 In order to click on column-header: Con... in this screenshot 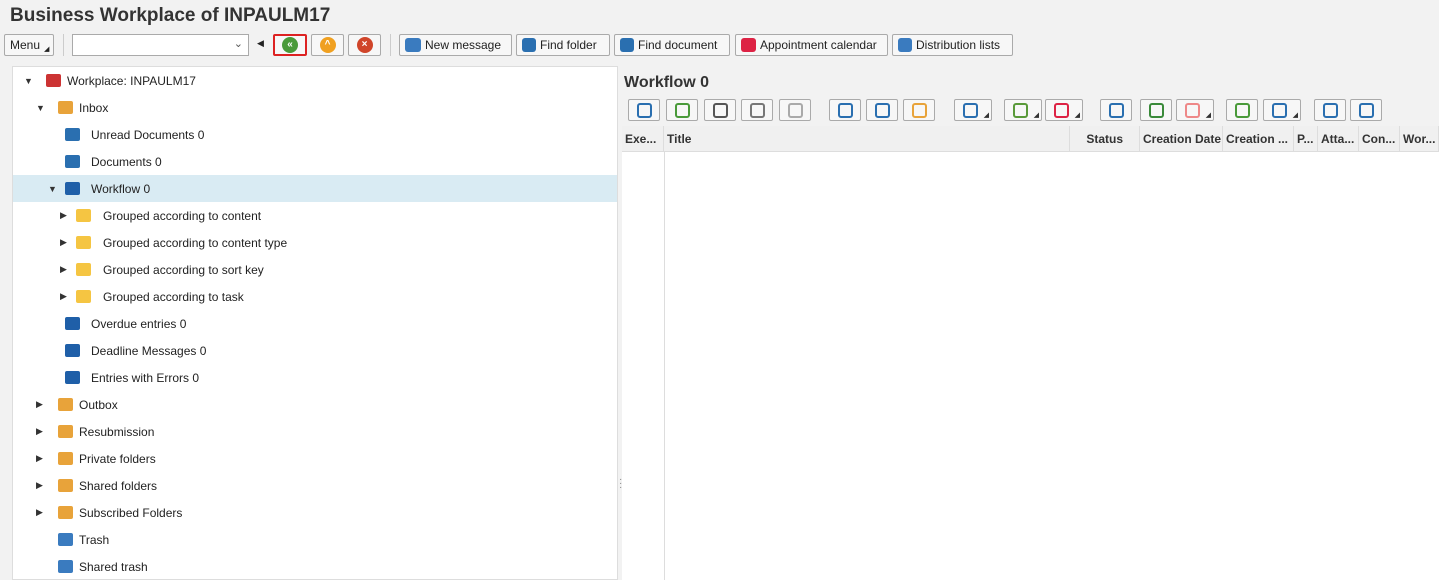, I will do `click(1379, 139)`.